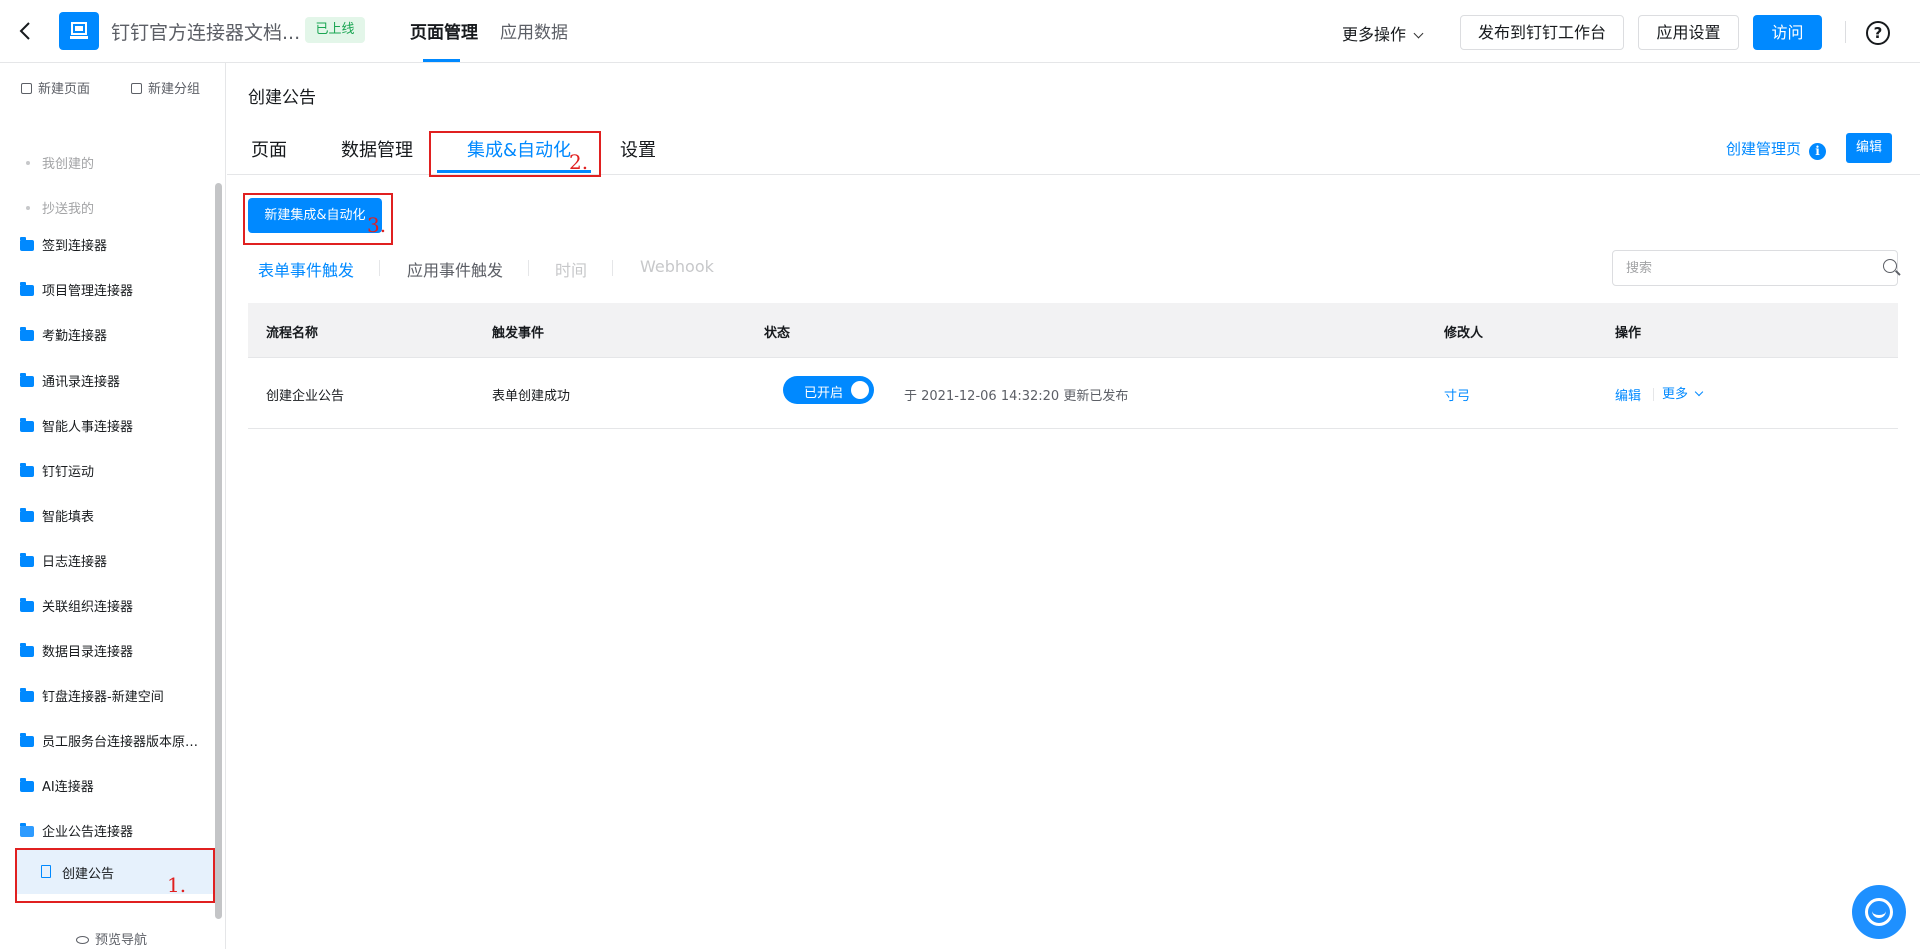 Image resolution: width=1920 pixels, height=949 pixels. Describe the element at coordinates (111, 938) in the screenshot. I see `preview-navigation-button: 预览导航` at that location.